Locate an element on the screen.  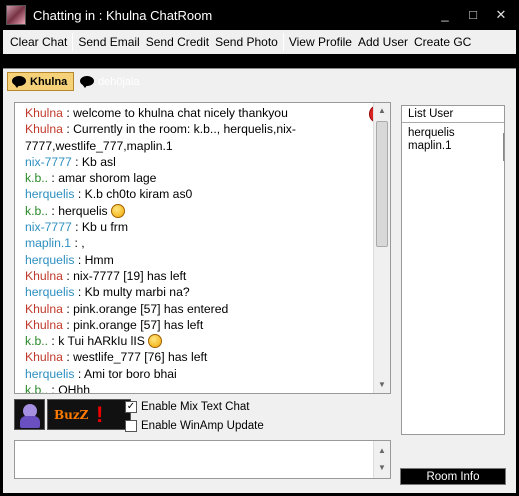
tab-khulna: Khulna is located at coordinates (40, 81).